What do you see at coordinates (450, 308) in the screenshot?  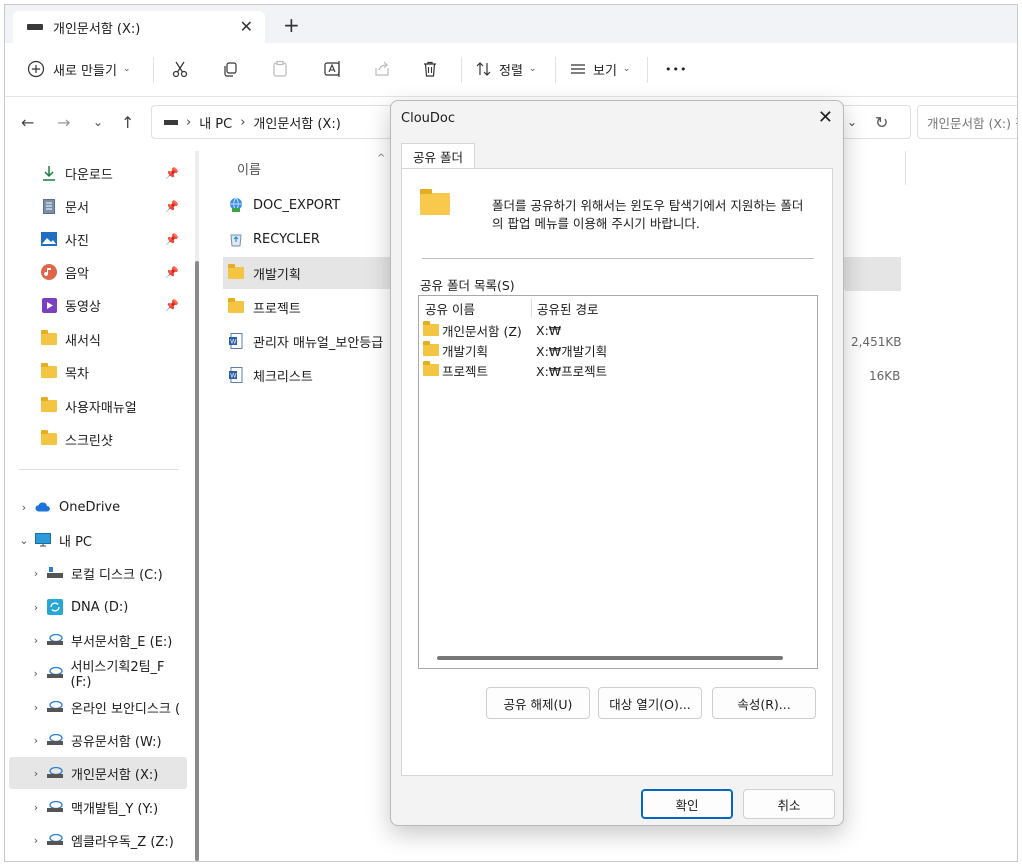 I see `column-header-share-name: 공유 이름` at bounding box center [450, 308].